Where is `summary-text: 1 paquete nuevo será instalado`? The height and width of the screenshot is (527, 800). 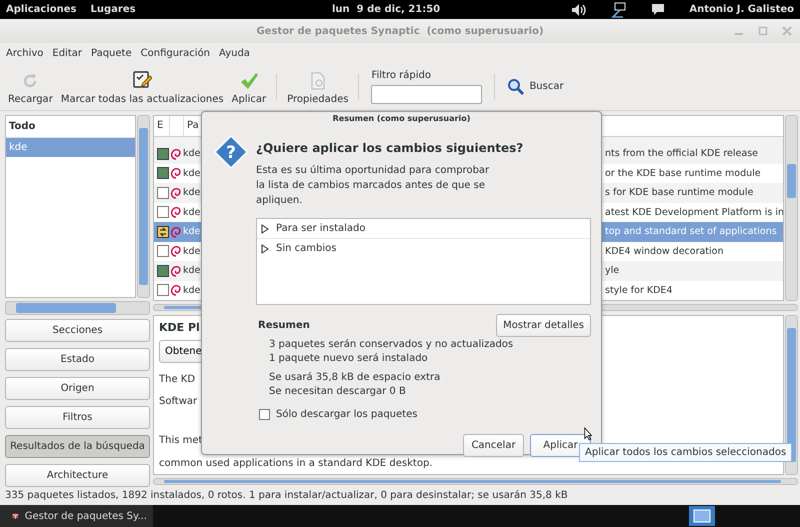 summary-text: 1 paquete nuevo será instalado is located at coordinates (349, 358).